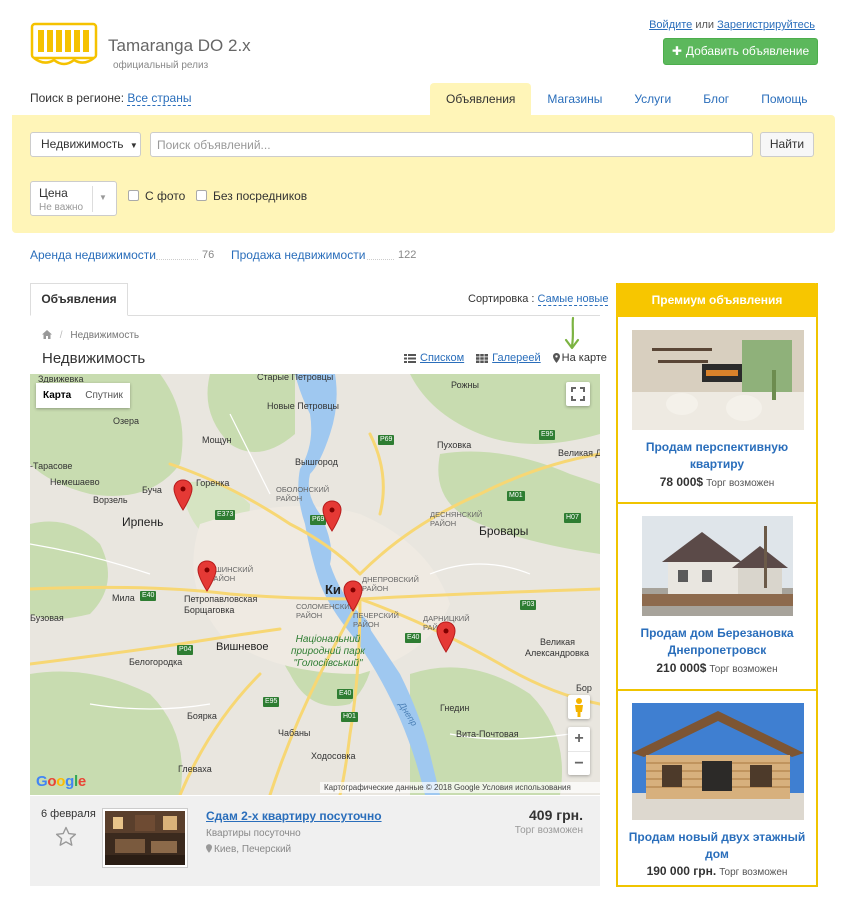  Describe the element at coordinates (94, 358) in the screenshot. I see `page-title: Недвижимость` at that location.